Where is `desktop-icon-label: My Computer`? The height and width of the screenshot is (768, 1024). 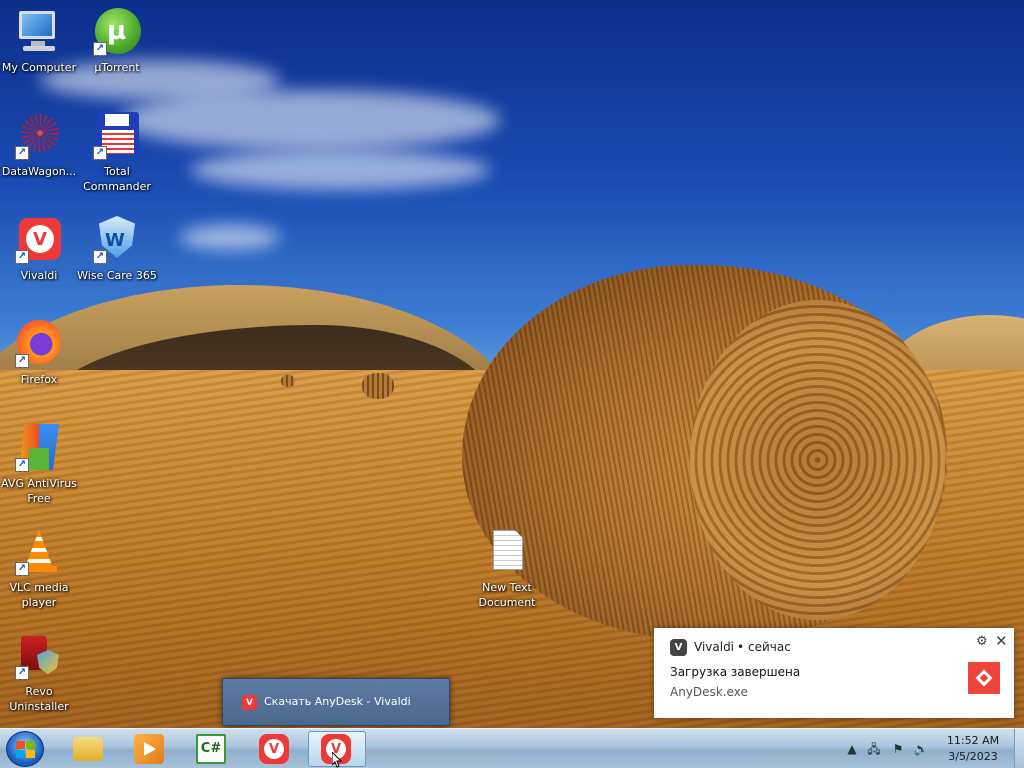 desktop-icon-label: My Computer is located at coordinates (39, 67).